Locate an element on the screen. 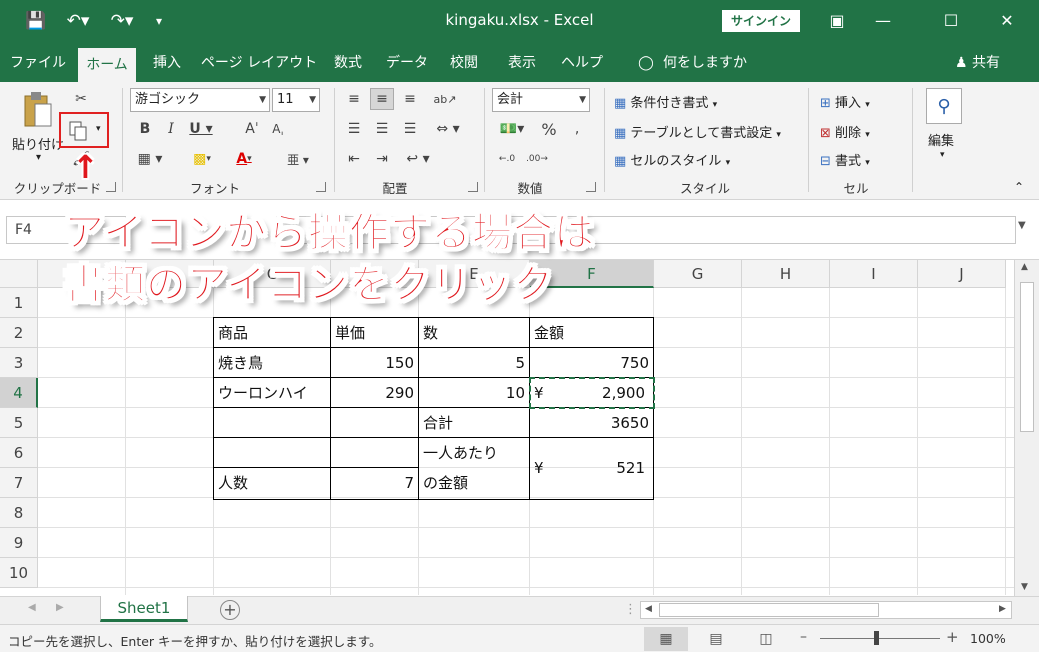 The height and width of the screenshot is (652, 1039). format-as-table-button: ▦ テーブルとして書式設定 ▾ is located at coordinates (697, 131).